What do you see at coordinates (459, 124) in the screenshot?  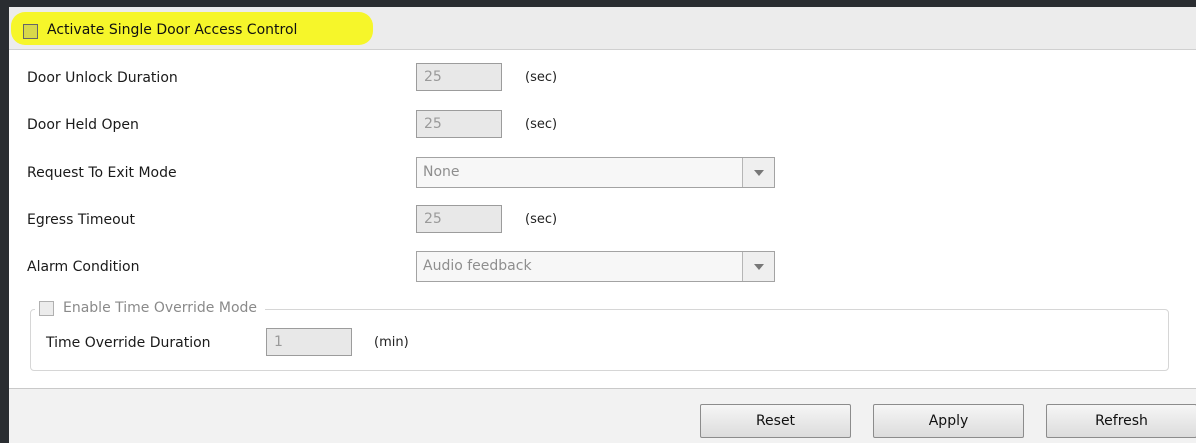 I see `door-held-open-input: 25` at bounding box center [459, 124].